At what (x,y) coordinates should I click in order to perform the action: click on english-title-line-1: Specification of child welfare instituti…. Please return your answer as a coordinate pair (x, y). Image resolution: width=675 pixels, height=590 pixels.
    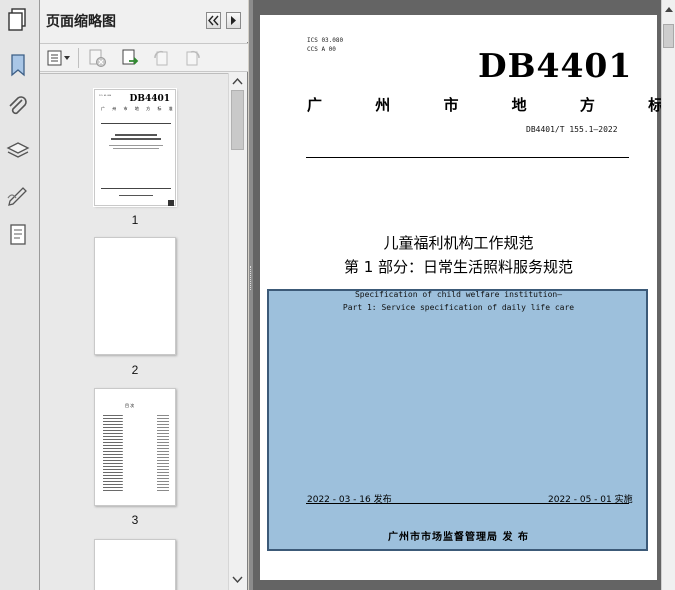
    Looking at the image, I should click on (458, 294).